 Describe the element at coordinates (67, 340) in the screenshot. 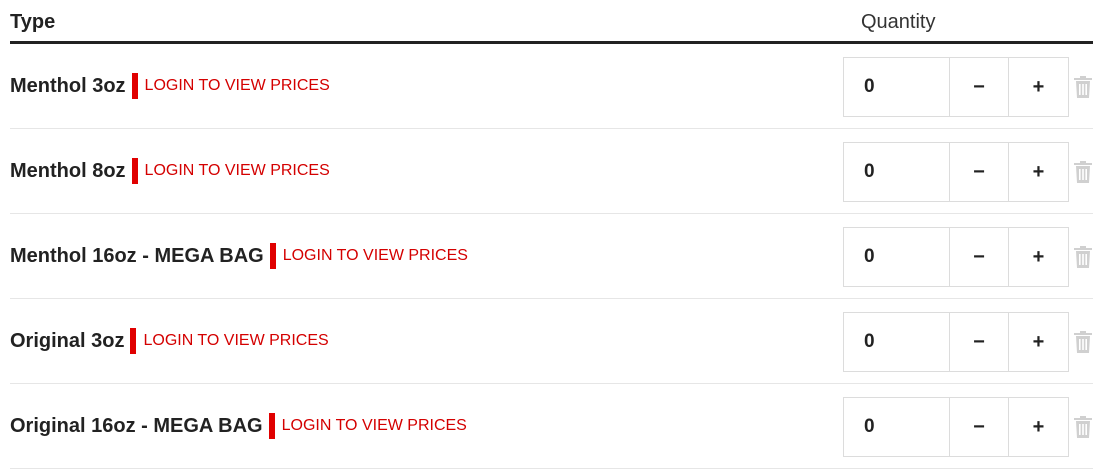

I see `product-name: Original 3oz` at that location.